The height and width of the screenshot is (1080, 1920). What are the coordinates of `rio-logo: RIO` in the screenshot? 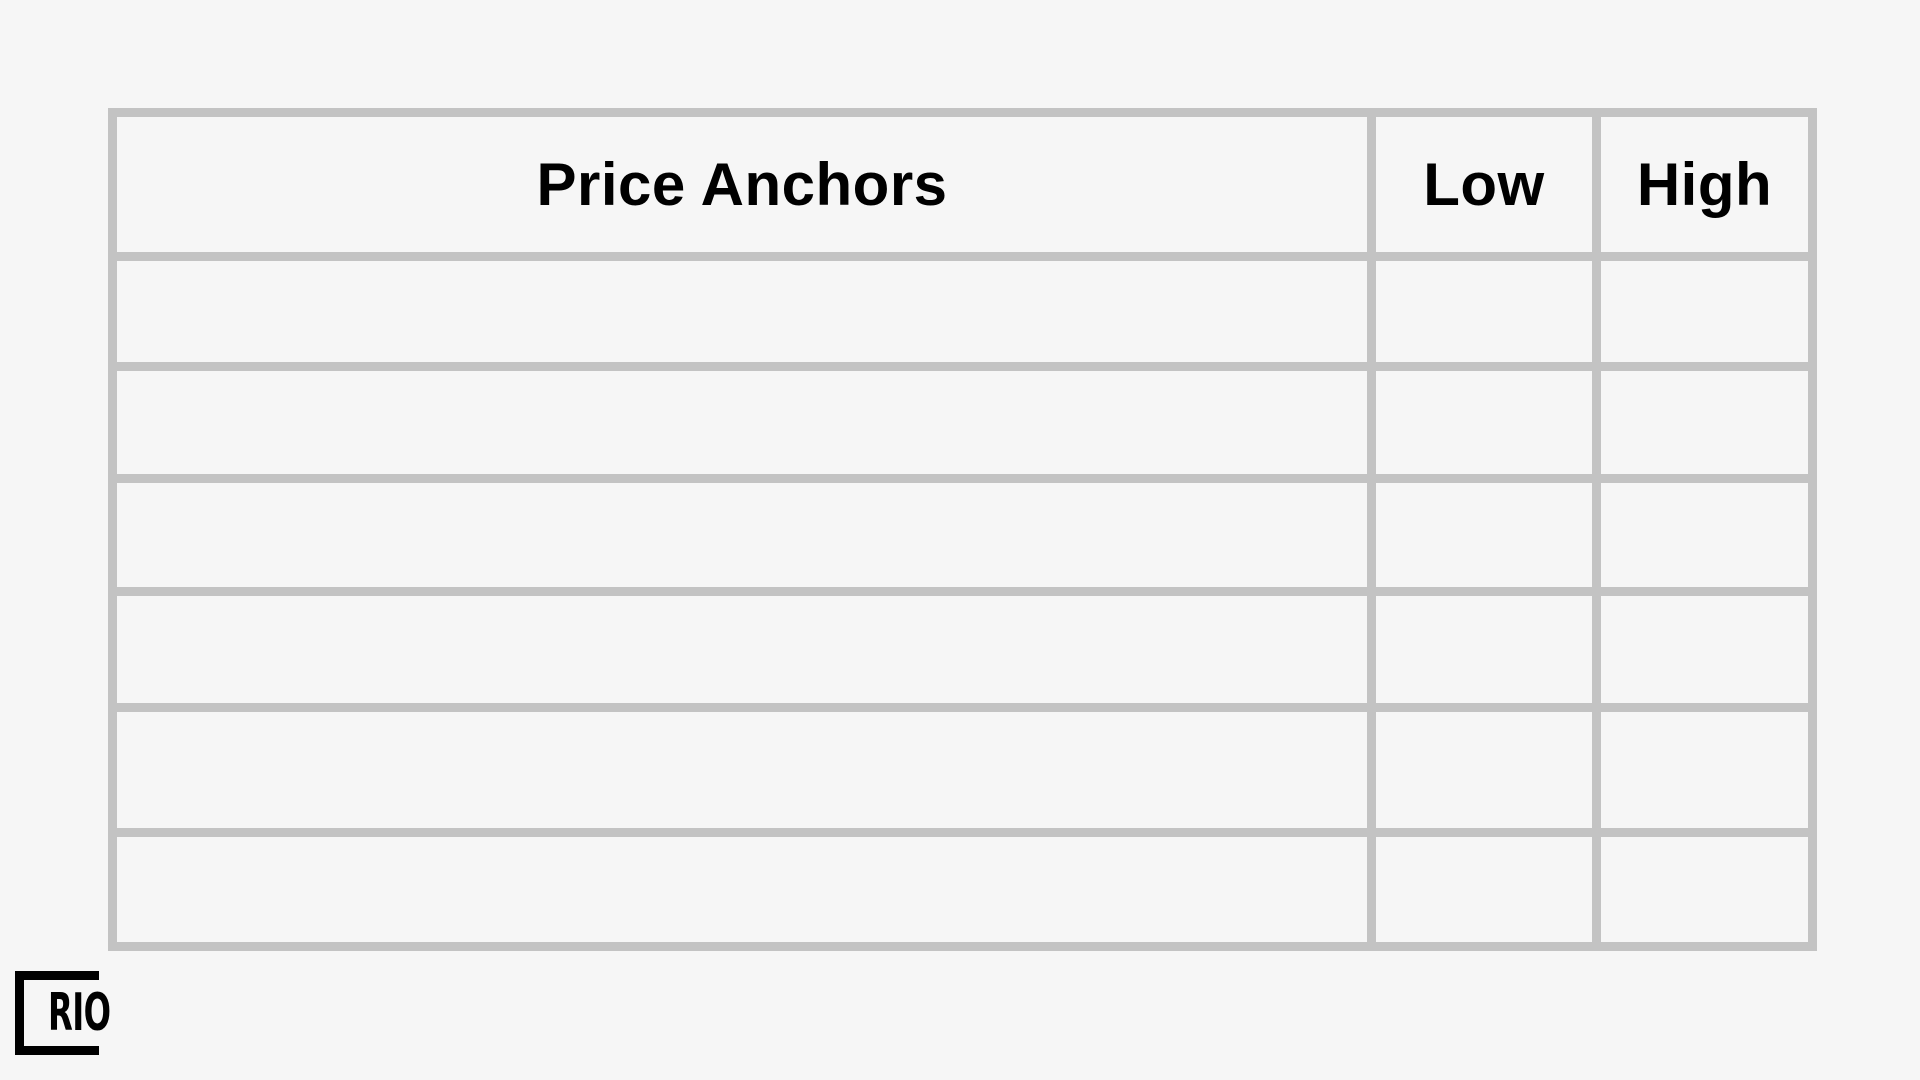 It's located at (63, 1013).